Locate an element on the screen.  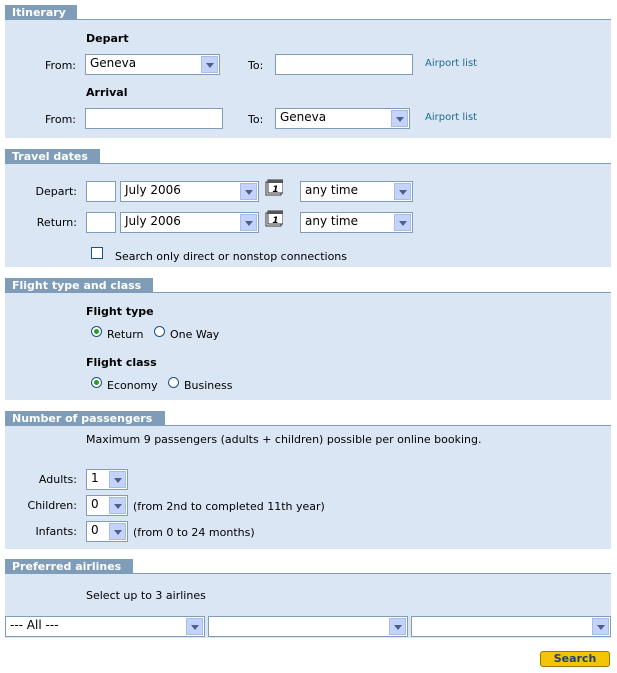
return-time-select: any time is located at coordinates (356, 222).